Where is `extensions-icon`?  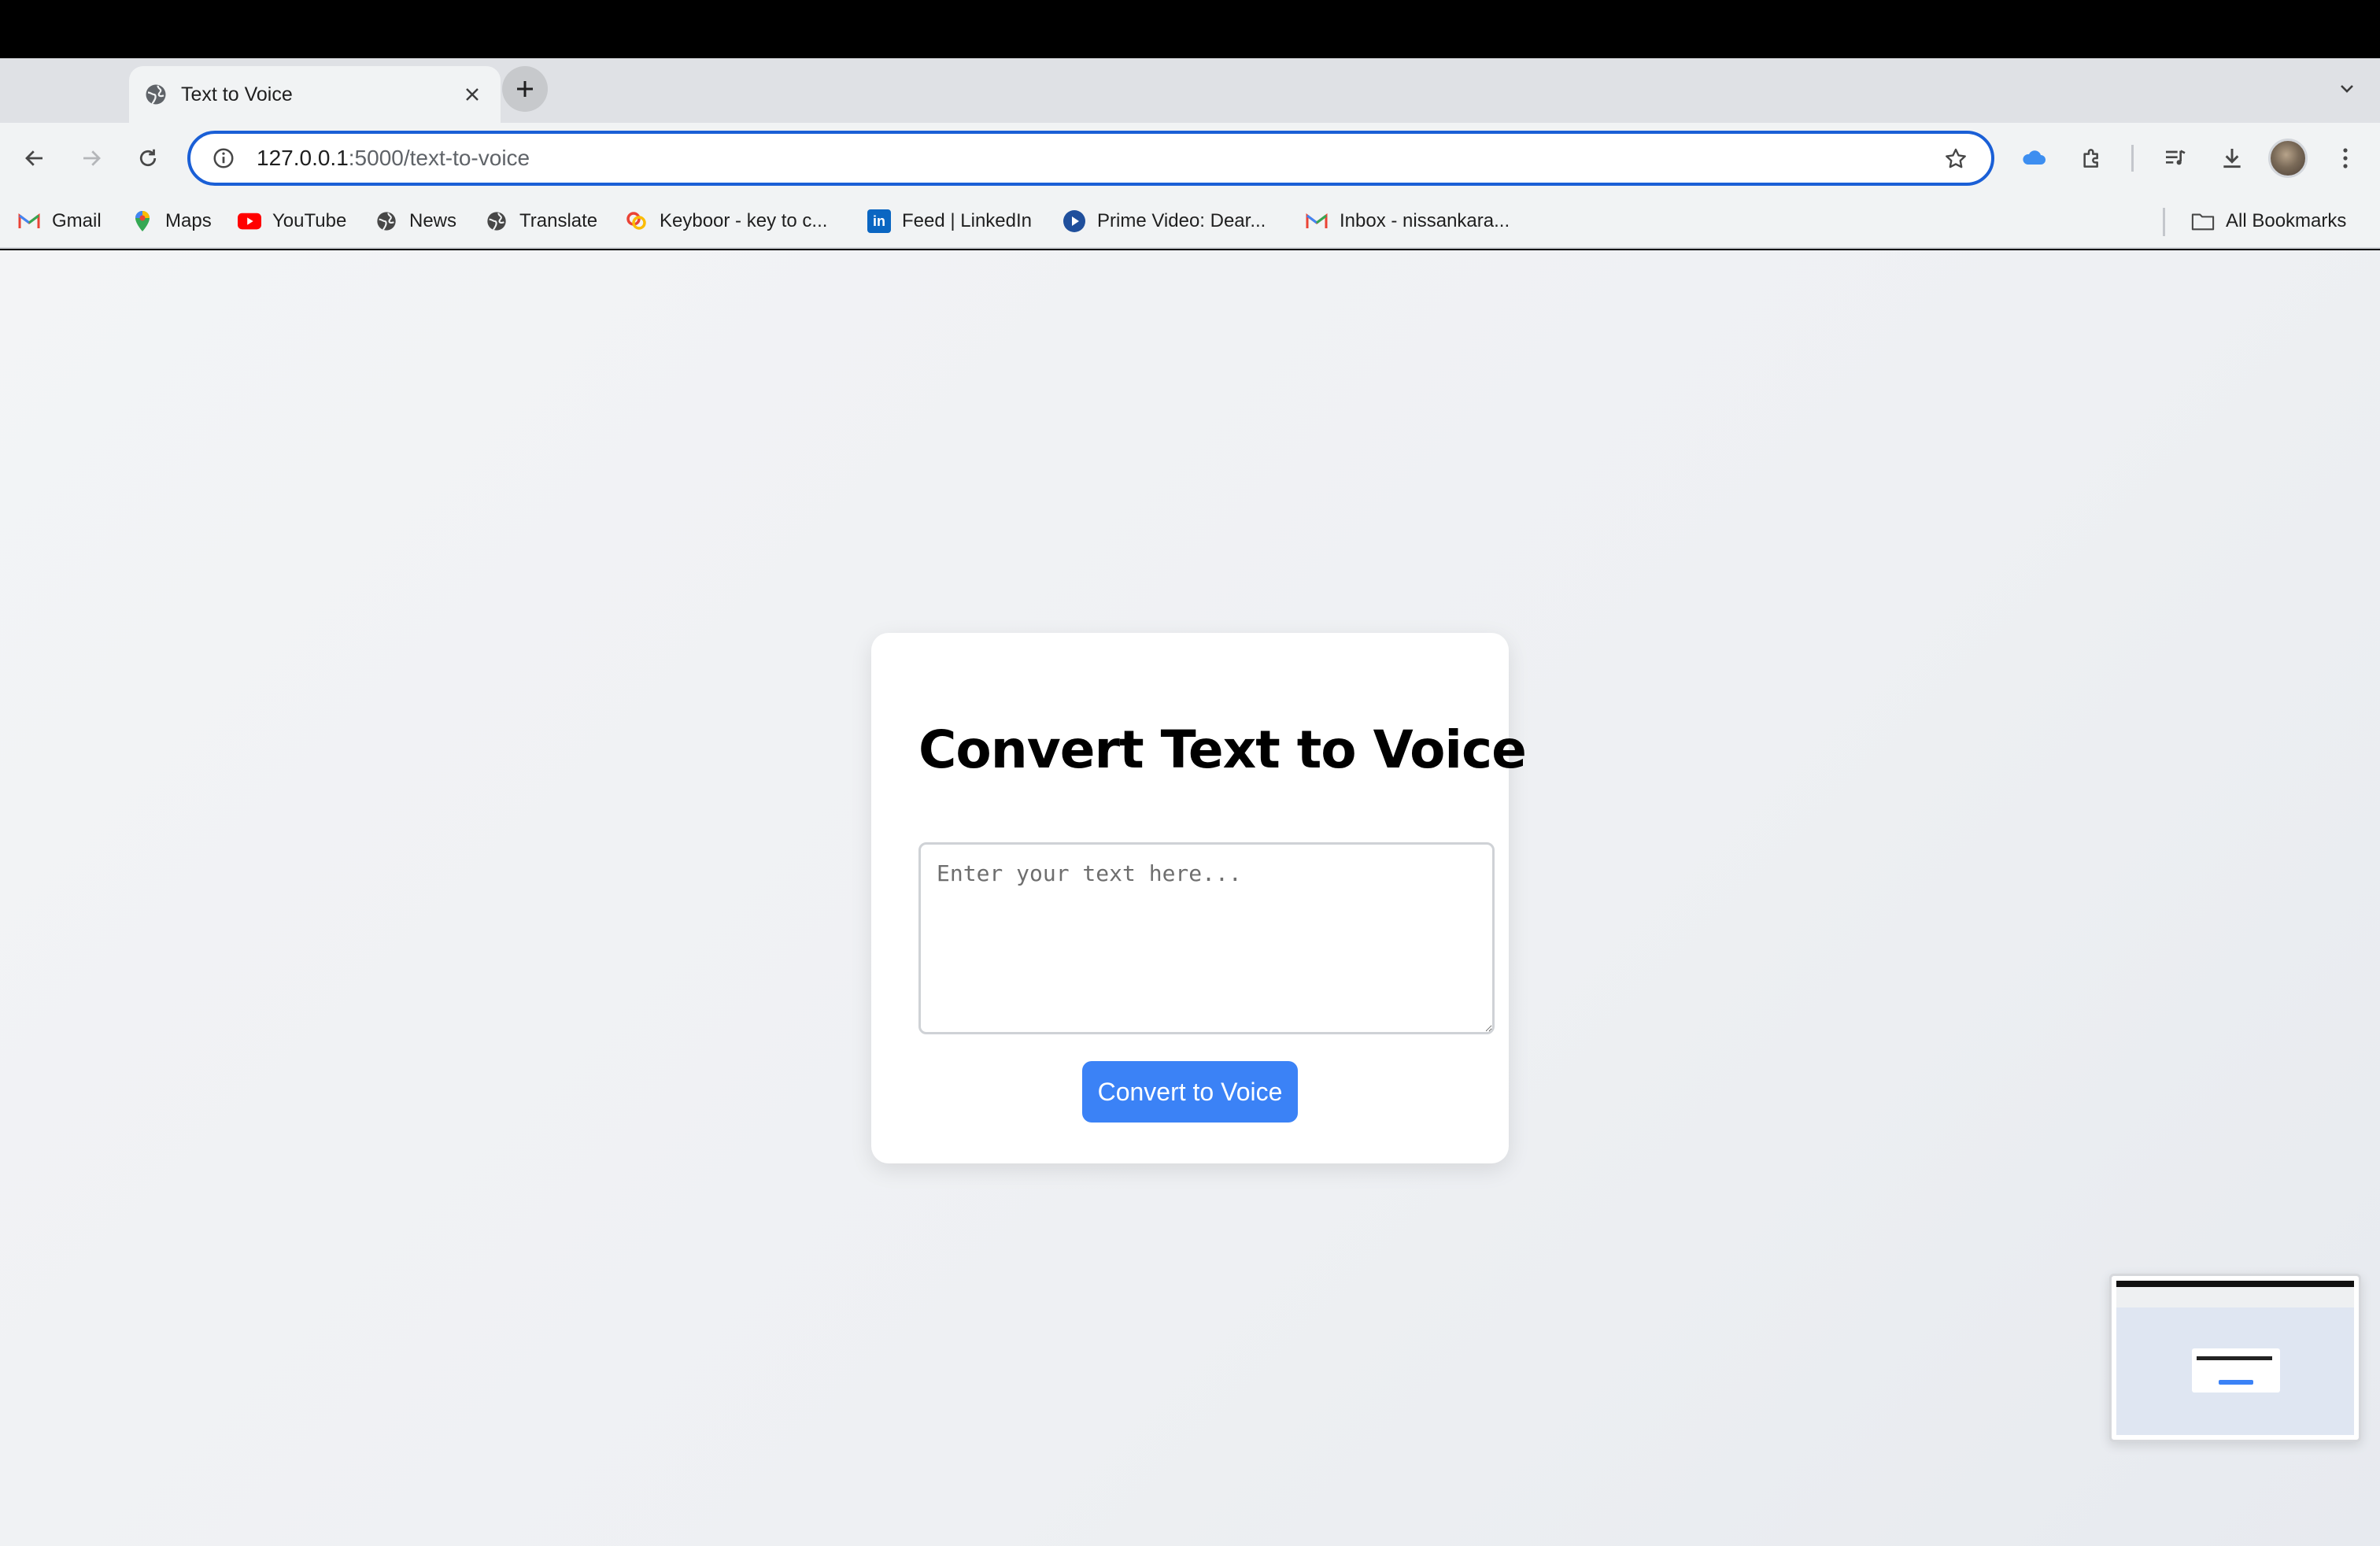
extensions-icon is located at coordinates (2092, 158).